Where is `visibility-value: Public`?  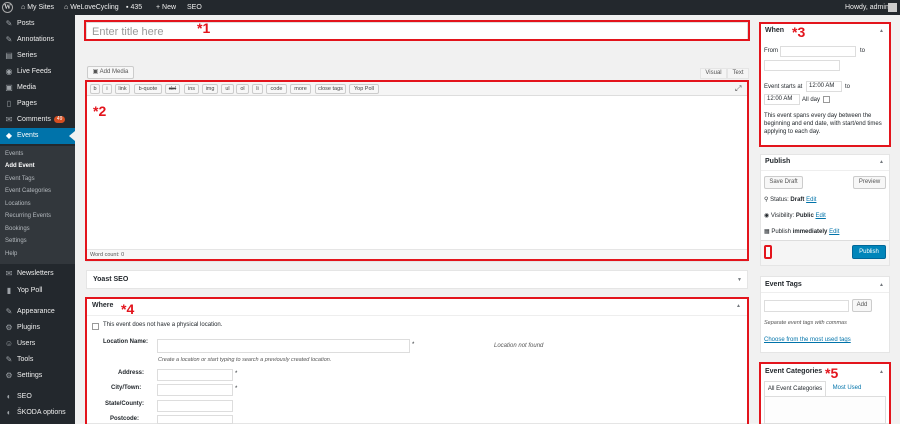
visibility-value: Public is located at coordinates (804, 216).